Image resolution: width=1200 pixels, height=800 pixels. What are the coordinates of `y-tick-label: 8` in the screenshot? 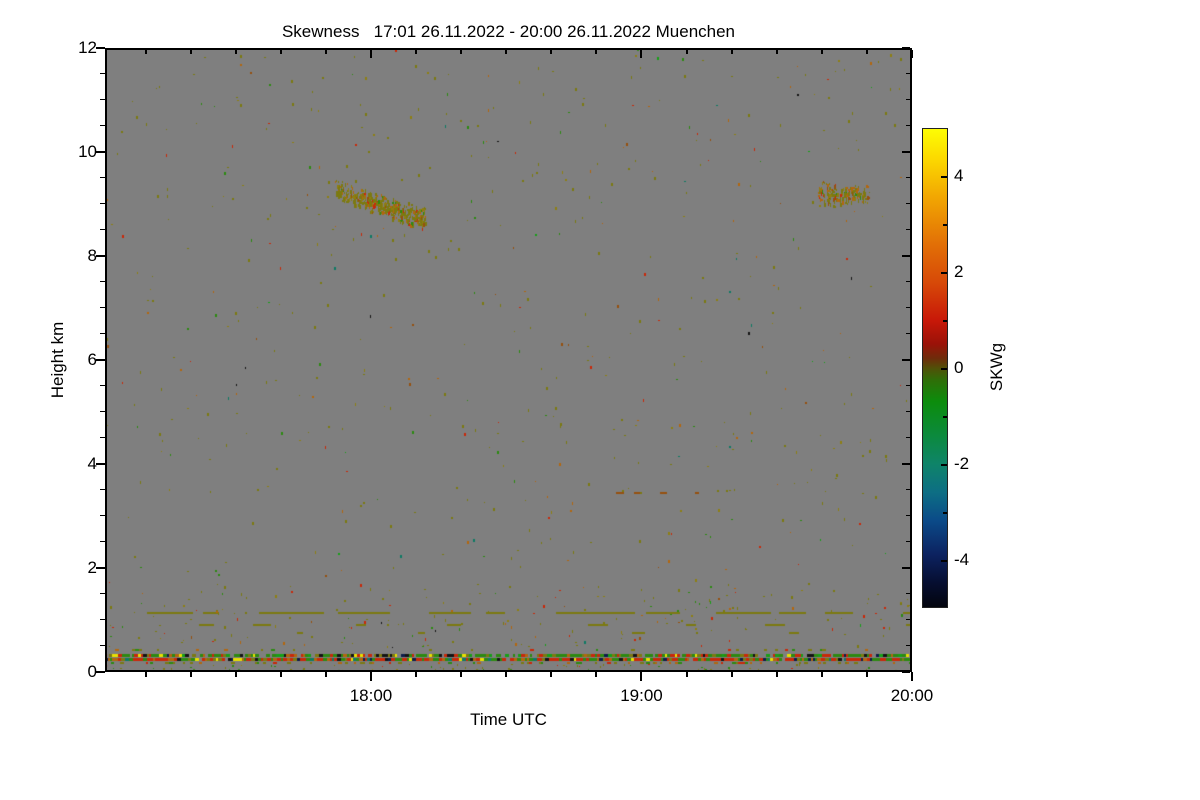 It's located at (92, 255).